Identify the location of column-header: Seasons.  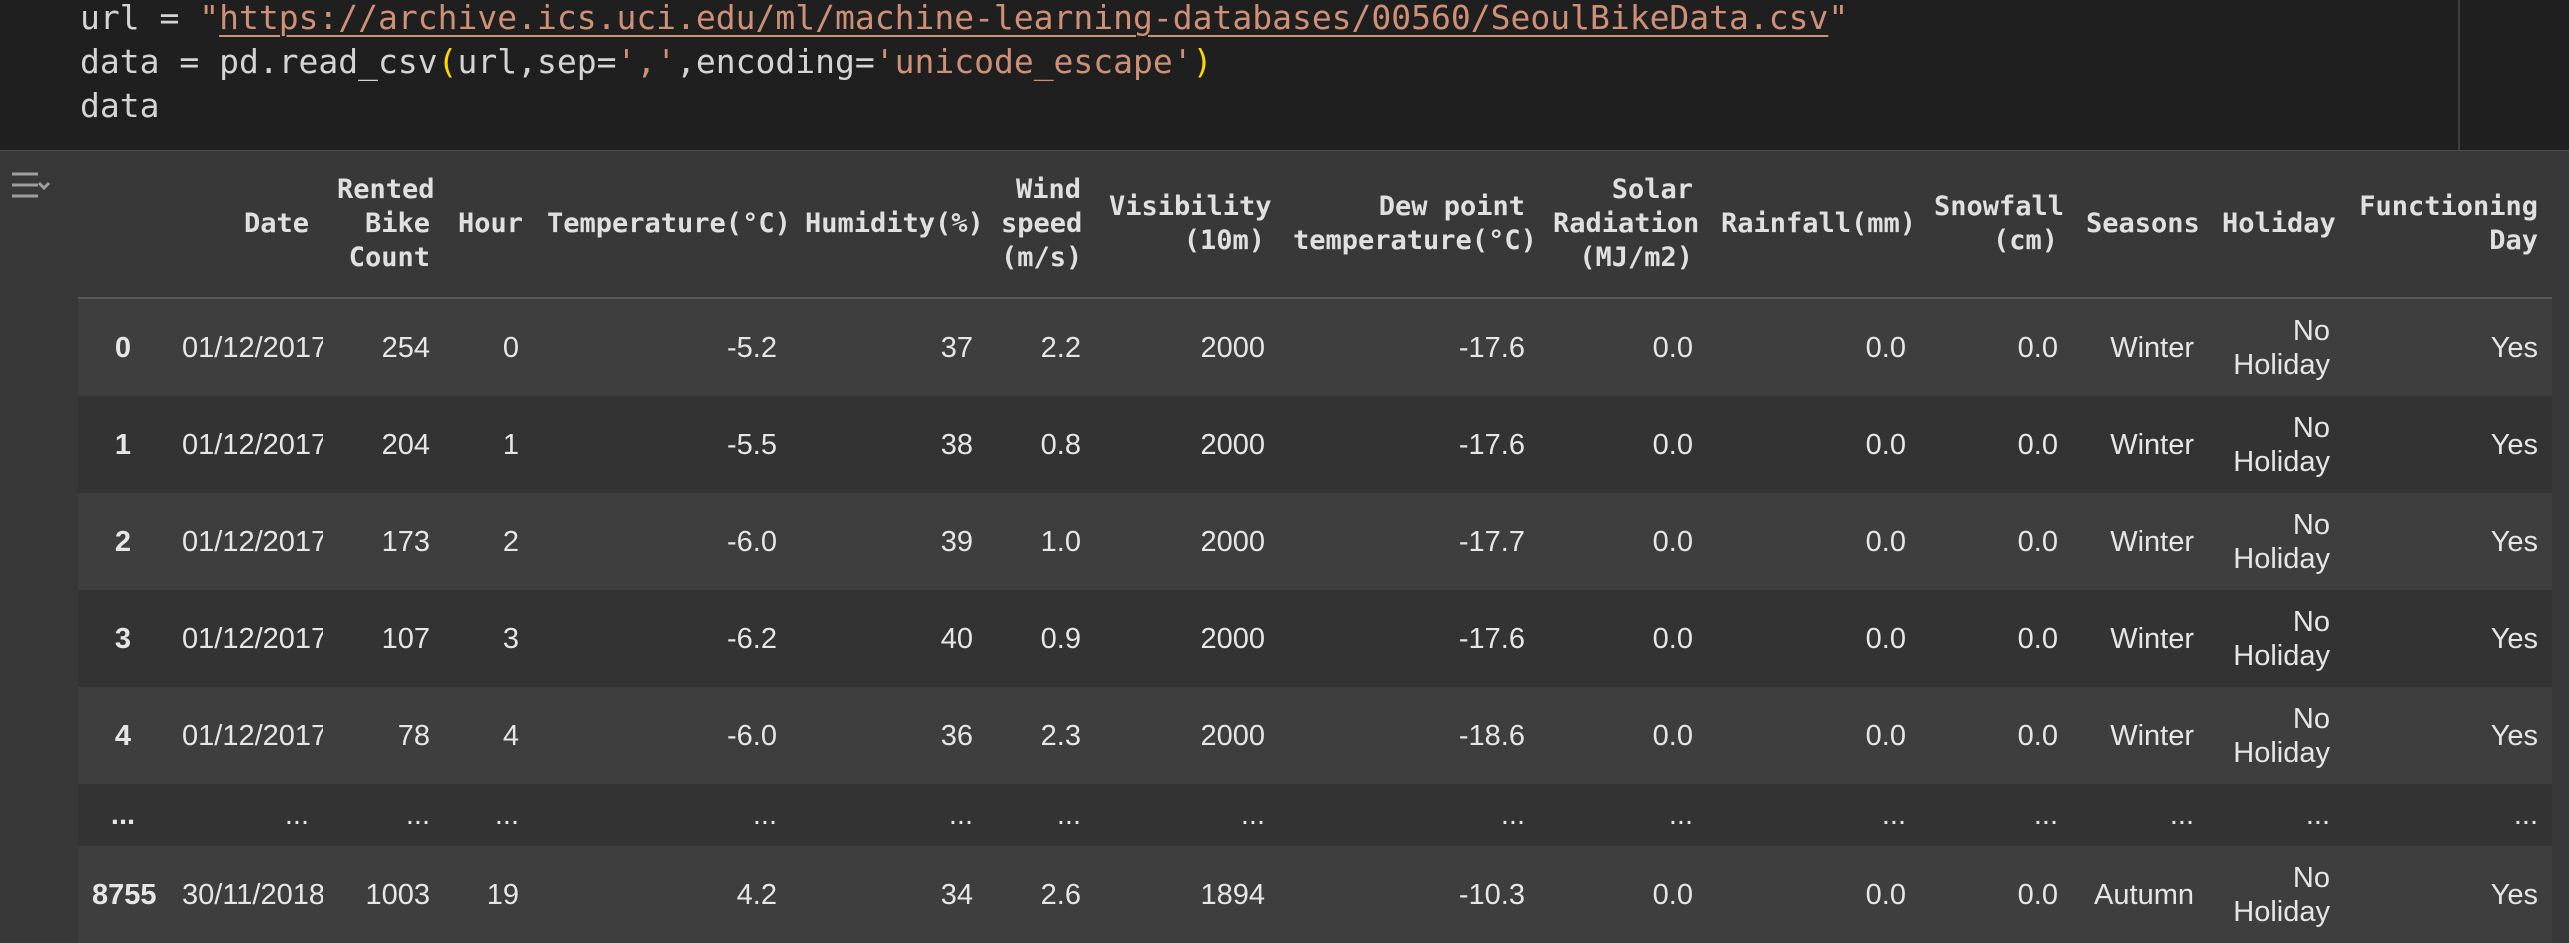
(2140, 225).